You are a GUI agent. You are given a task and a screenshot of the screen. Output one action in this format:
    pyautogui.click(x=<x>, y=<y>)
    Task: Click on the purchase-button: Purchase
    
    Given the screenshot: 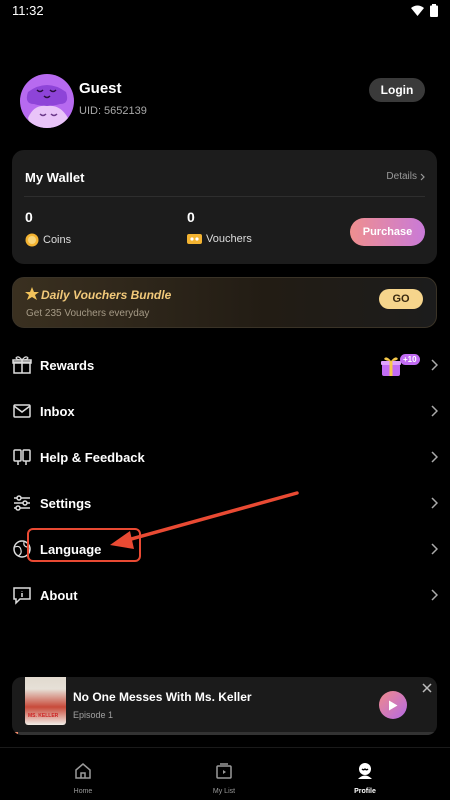 What is the action you would take?
    pyautogui.click(x=387, y=232)
    